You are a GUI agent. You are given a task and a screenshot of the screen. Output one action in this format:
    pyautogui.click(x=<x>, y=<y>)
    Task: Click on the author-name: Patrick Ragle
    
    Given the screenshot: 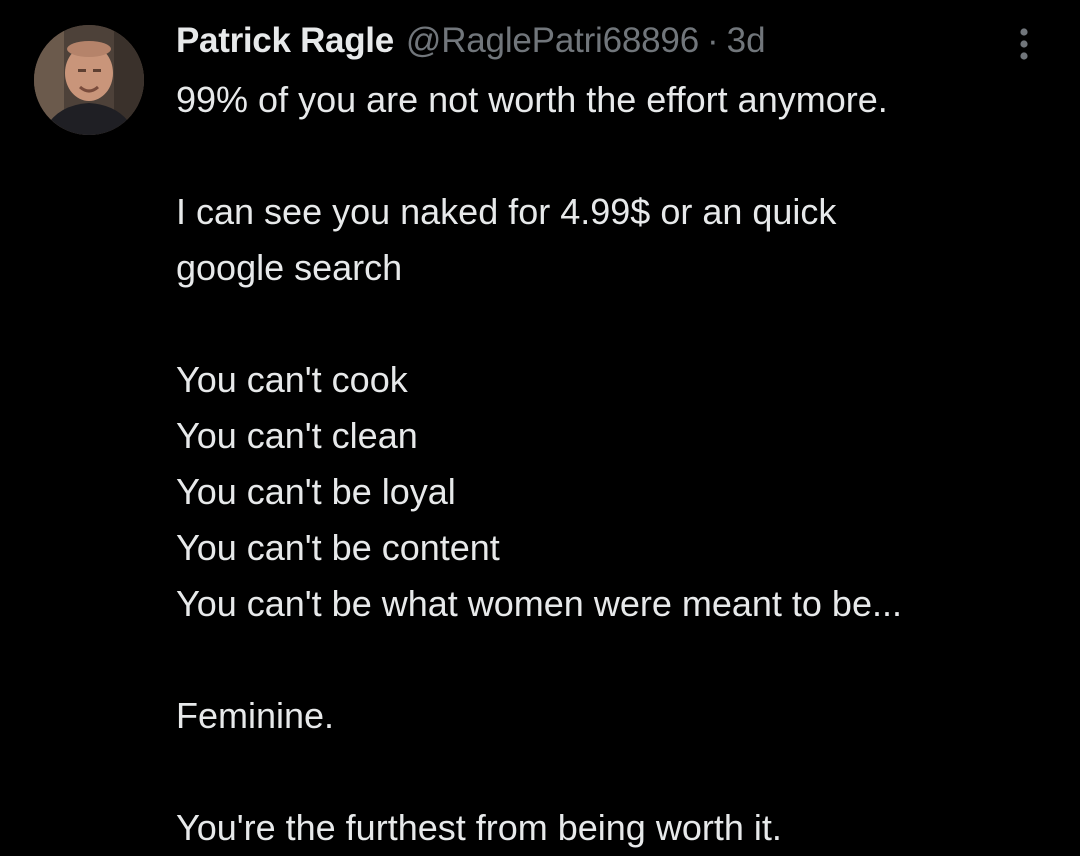 What is the action you would take?
    pyautogui.click(x=285, y=41)
    